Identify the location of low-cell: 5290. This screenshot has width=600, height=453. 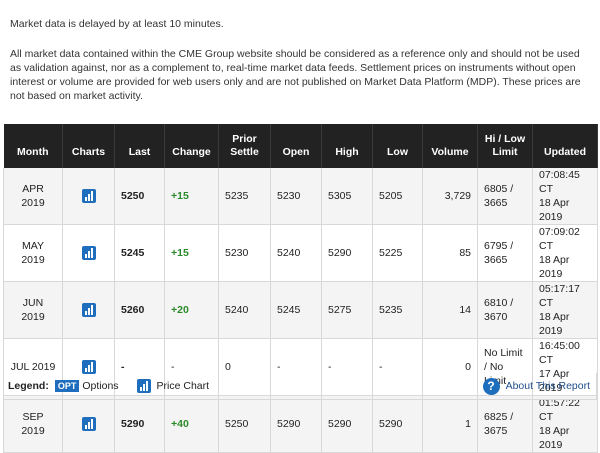
(397, 424).